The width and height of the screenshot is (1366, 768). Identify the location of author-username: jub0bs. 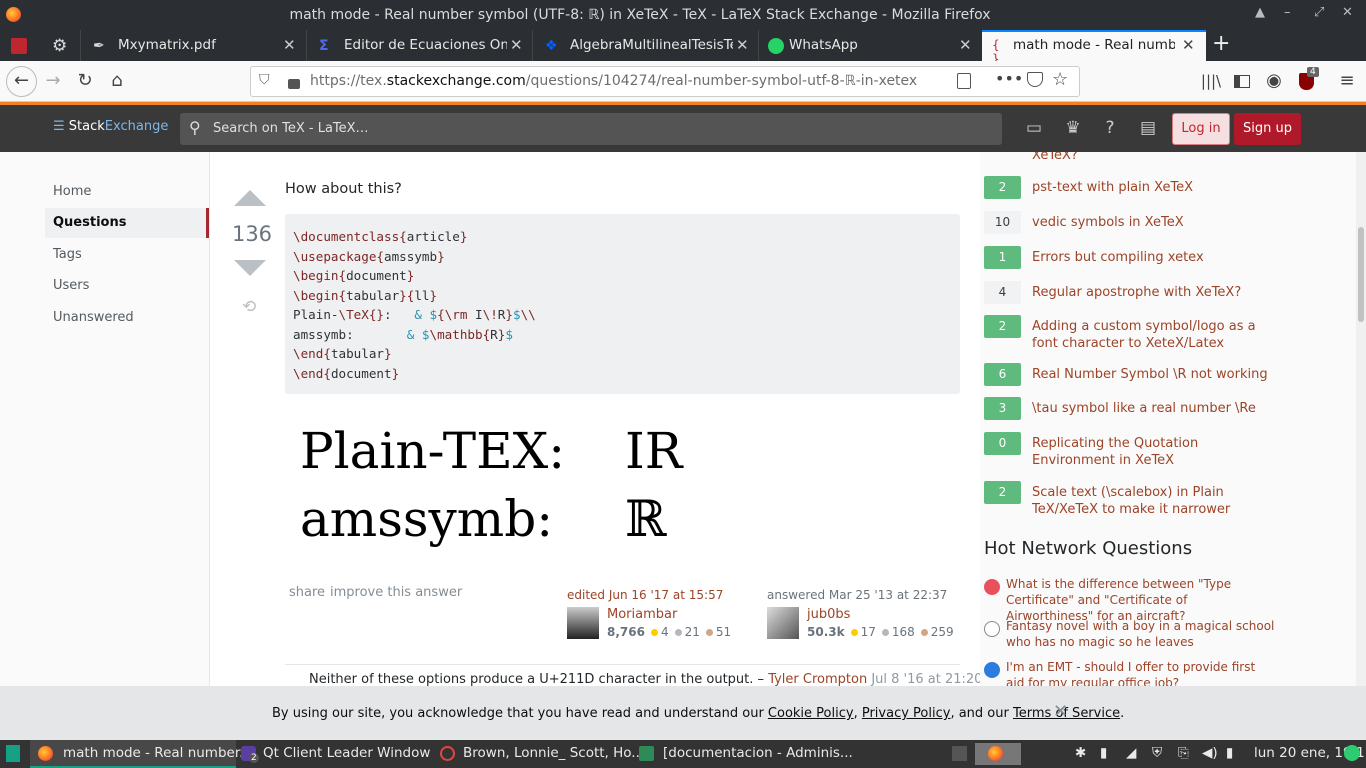
(828, 614).